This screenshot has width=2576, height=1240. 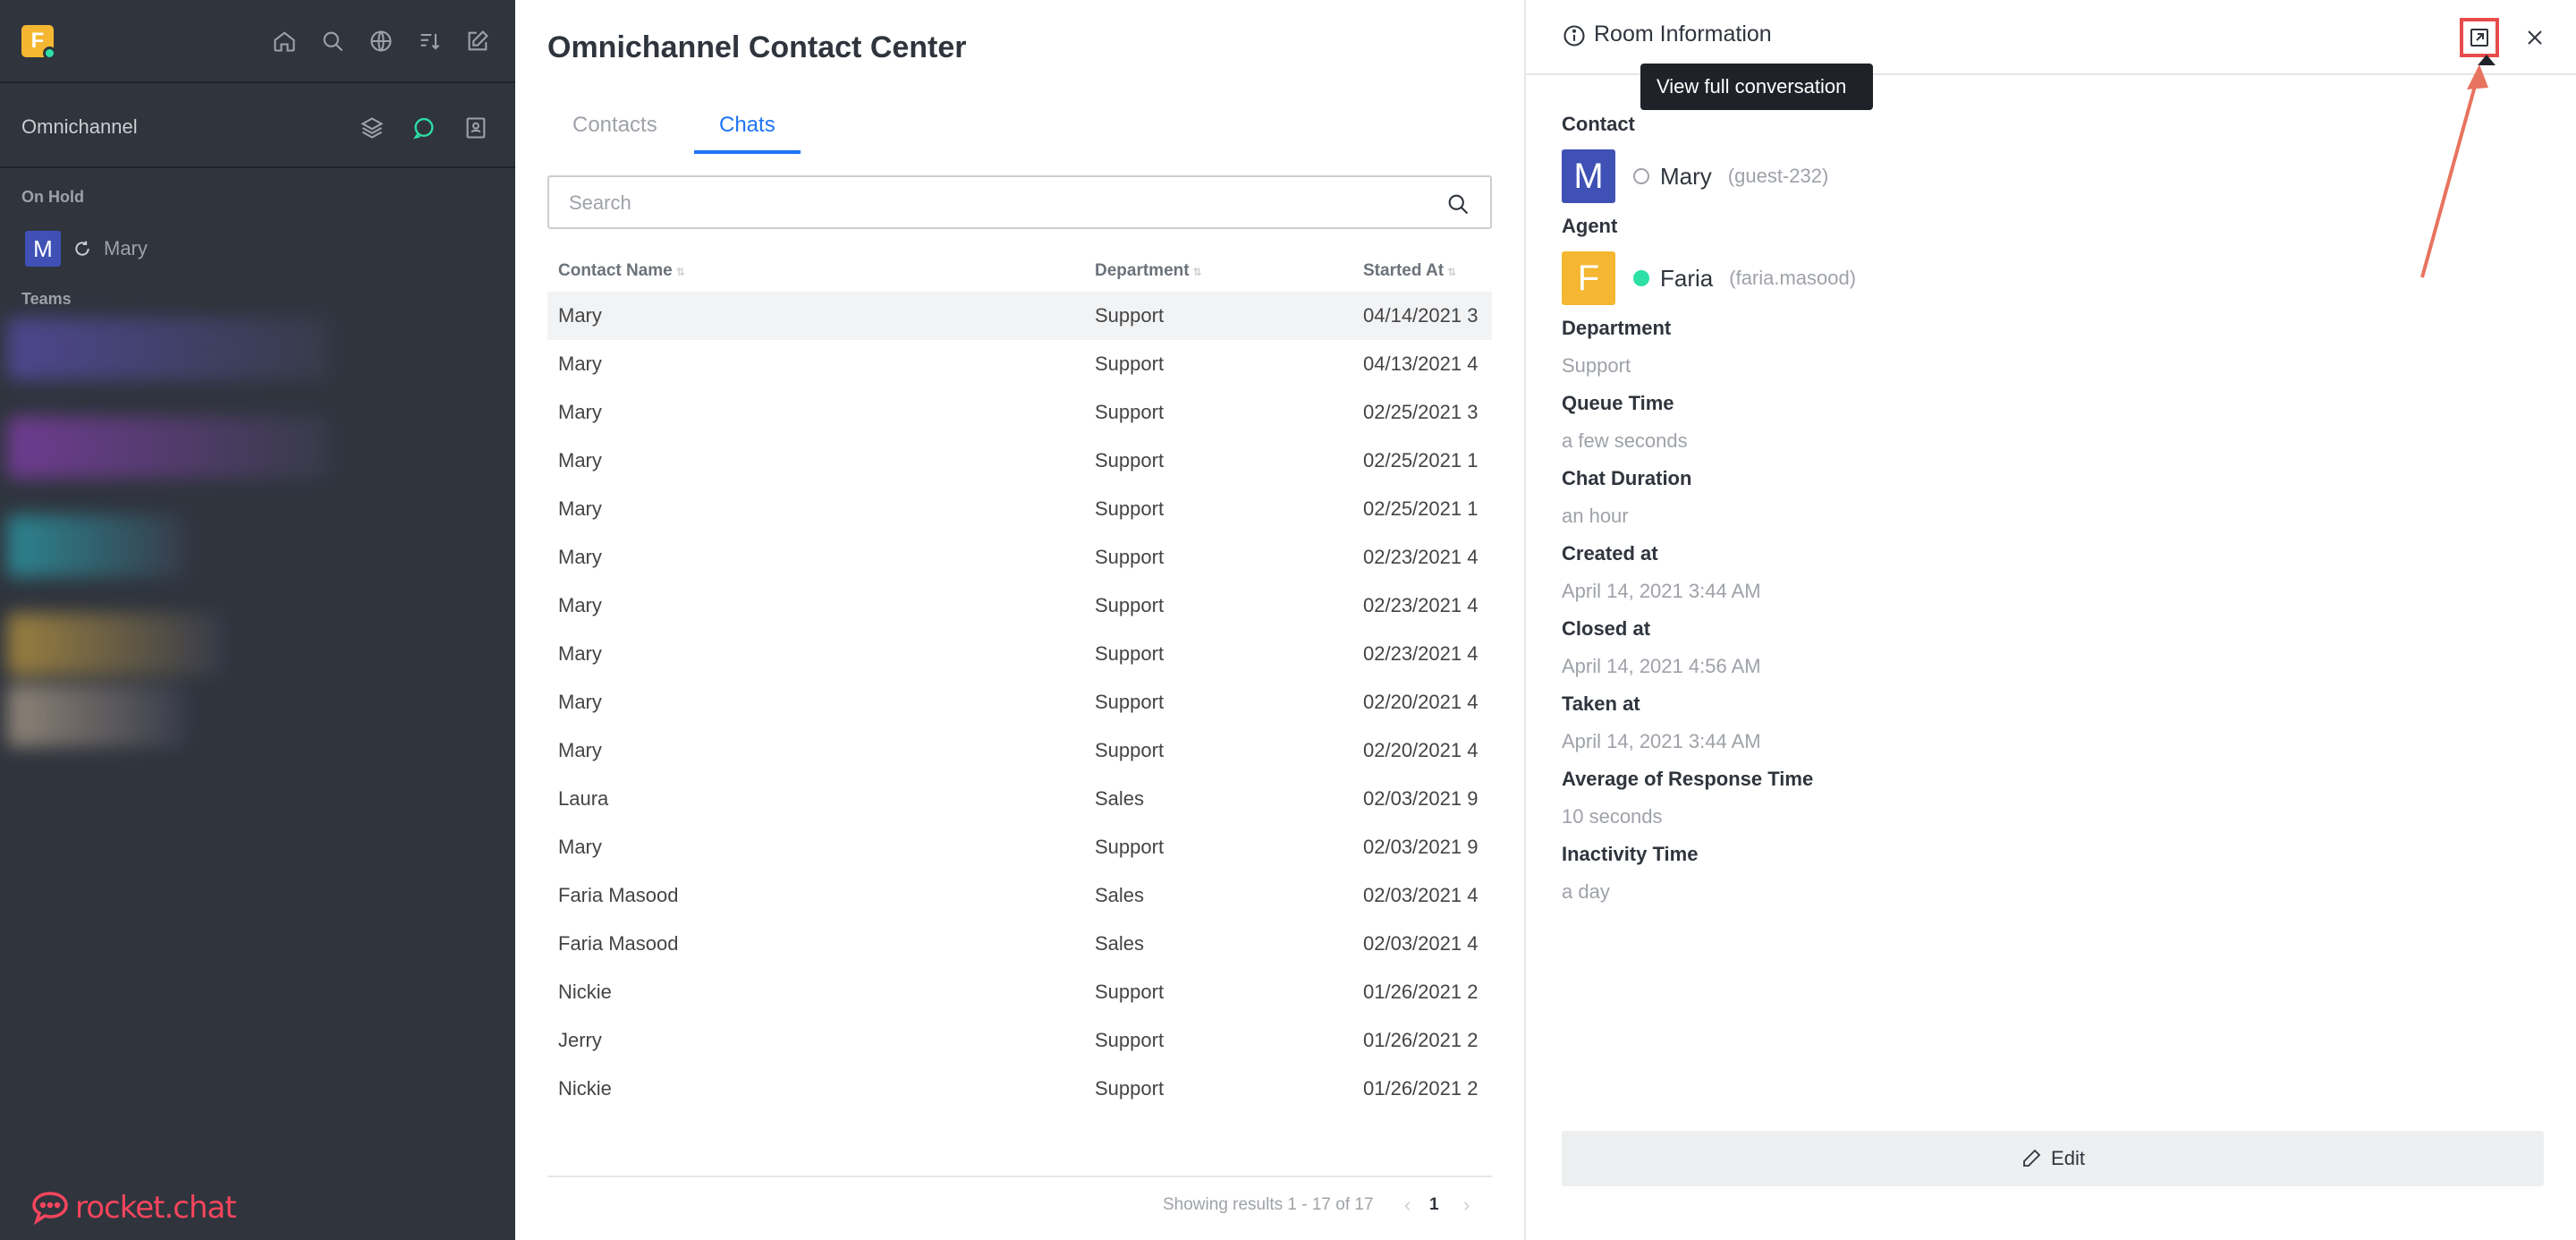 I want to click on chat-duration-label: Chat Duration, so click(x=1627, y=478).